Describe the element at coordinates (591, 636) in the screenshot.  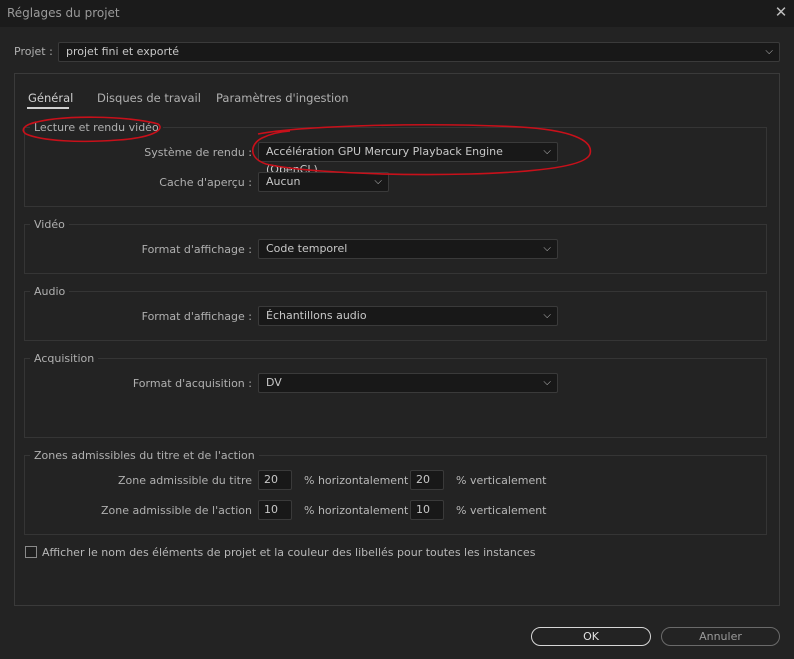
I see `ok-button: OK` at that location.